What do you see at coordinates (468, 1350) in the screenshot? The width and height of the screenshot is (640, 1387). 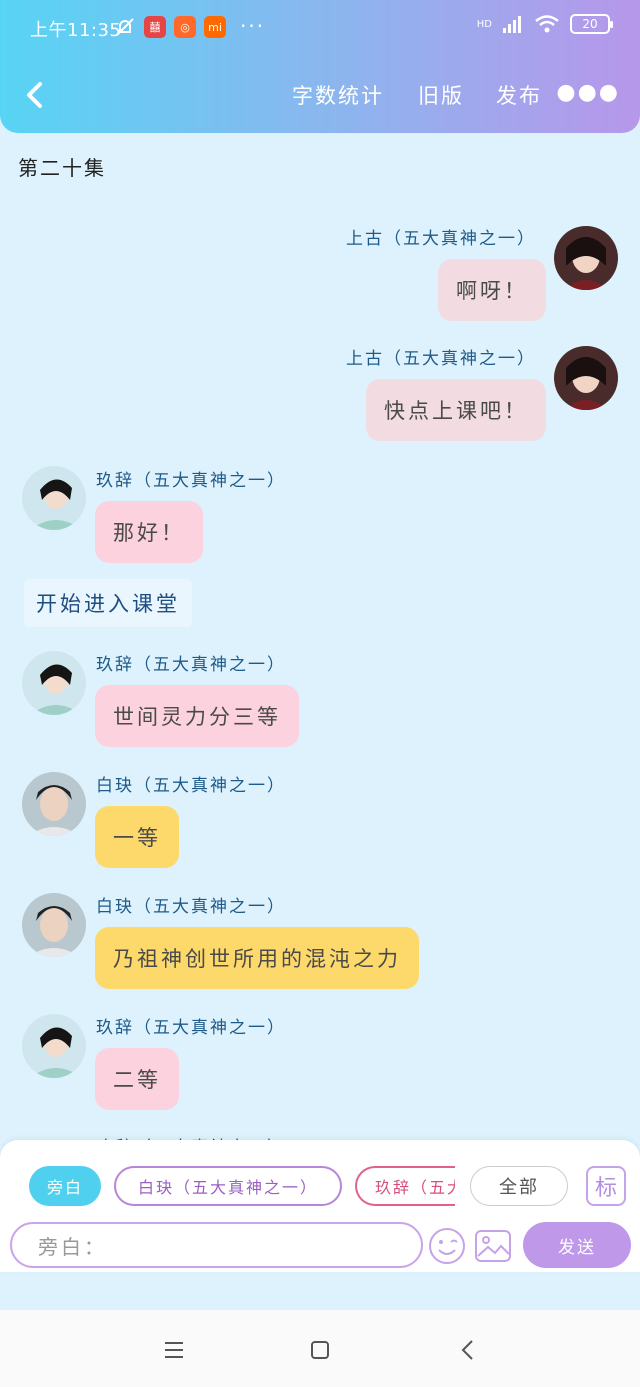 I see `back-icon` at bounding box center [468, 1350].